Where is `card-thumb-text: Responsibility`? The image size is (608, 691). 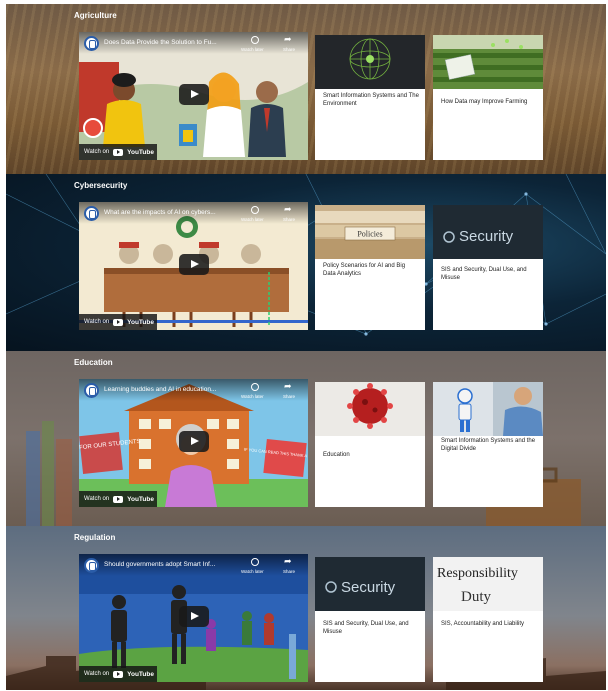
card-thumb-text: Responsibility is located at coordinates (477, 573).